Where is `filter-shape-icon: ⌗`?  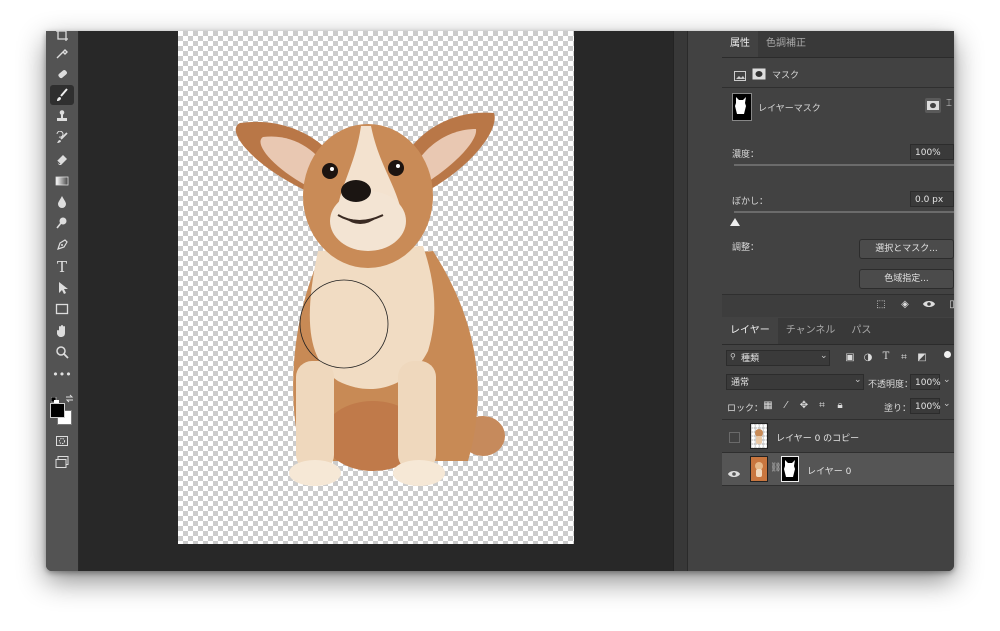 filter-shape-icon: ⌗ is located at coordinates (904, 357).